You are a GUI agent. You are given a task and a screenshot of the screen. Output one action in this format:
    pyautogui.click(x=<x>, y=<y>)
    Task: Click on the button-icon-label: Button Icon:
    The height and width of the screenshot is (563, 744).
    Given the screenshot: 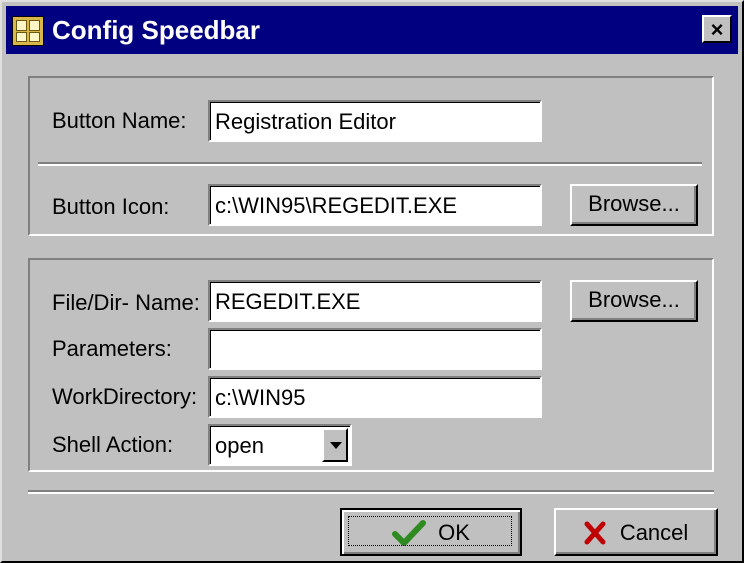 What is the action you would take?
    pyautogui.click(x=111, y=206)
    